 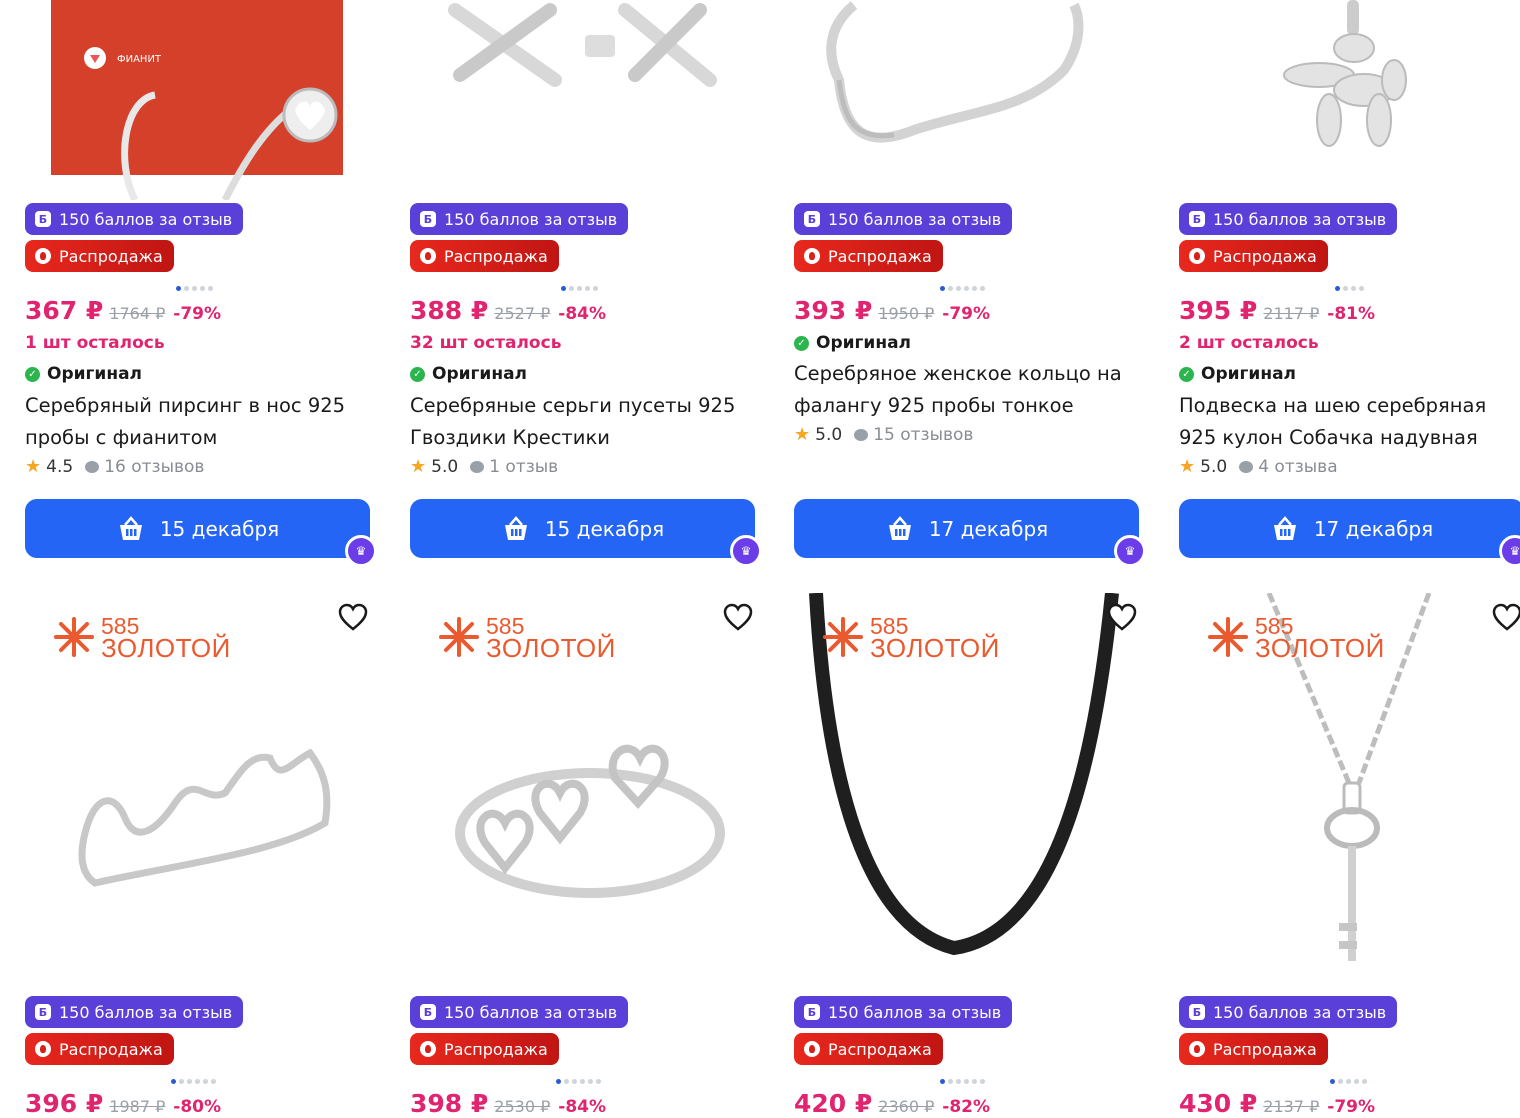 I want to click on rating-value: 4.5, so click(x=60, y=466).